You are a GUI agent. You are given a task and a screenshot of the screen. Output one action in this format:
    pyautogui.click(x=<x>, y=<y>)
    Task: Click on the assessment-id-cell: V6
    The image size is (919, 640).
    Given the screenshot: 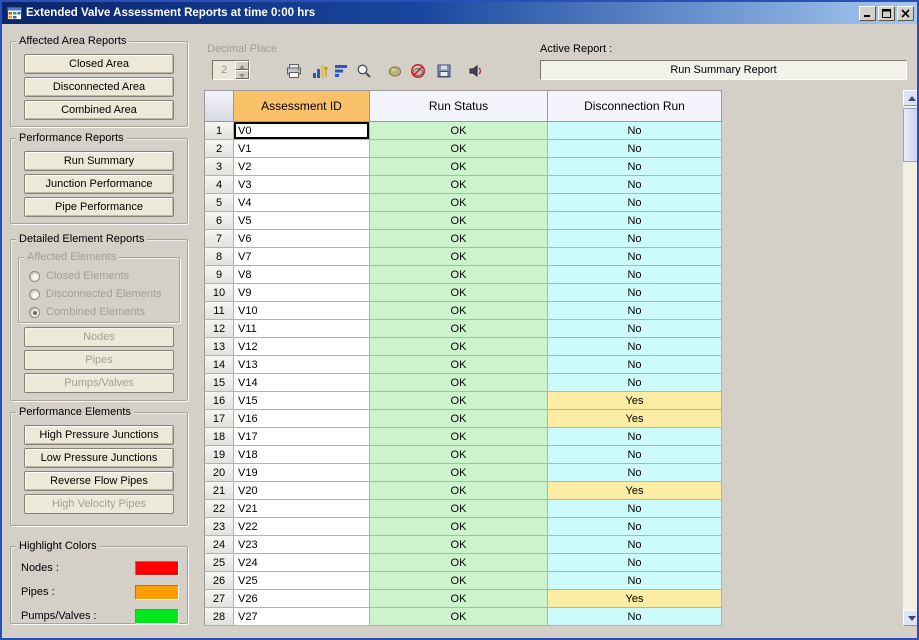 What is the action you would take?
    pyautogui.click(x=302, y=239)
    